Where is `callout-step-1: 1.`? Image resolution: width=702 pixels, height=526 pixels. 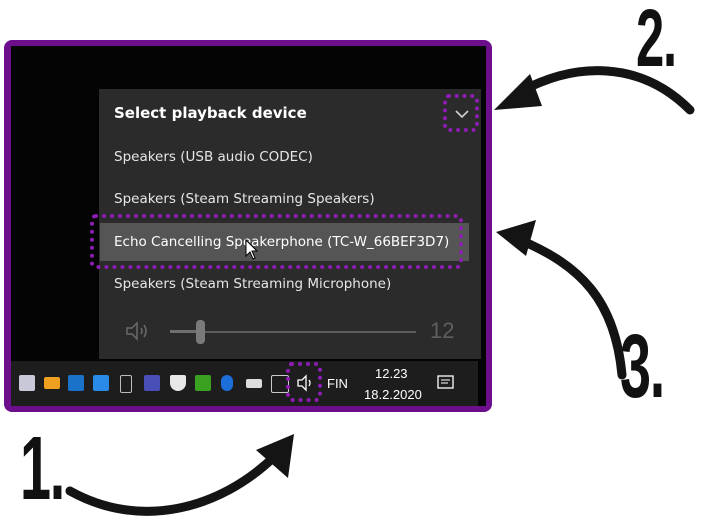 callout-step-1: 1. is located at coordinates (42, 469).